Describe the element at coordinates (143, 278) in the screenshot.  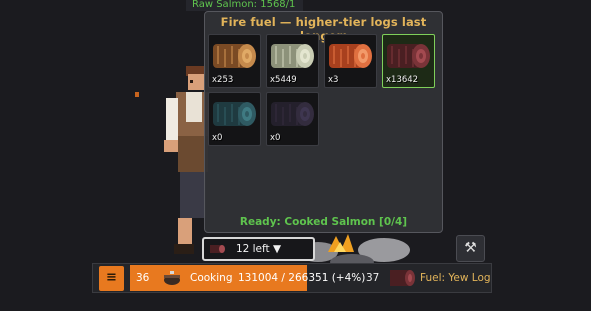
I see `skill-level: 36` at that location.